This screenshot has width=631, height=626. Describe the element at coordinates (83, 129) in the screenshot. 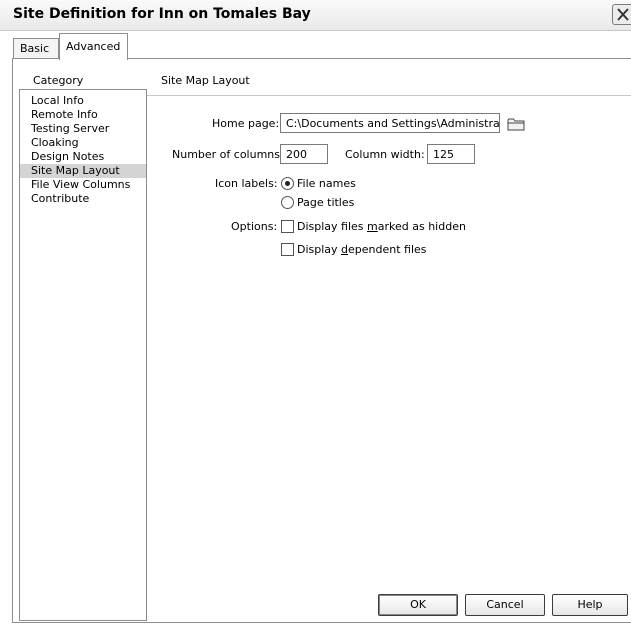

I see `category-item-testing-server: Testing Server` at that location.